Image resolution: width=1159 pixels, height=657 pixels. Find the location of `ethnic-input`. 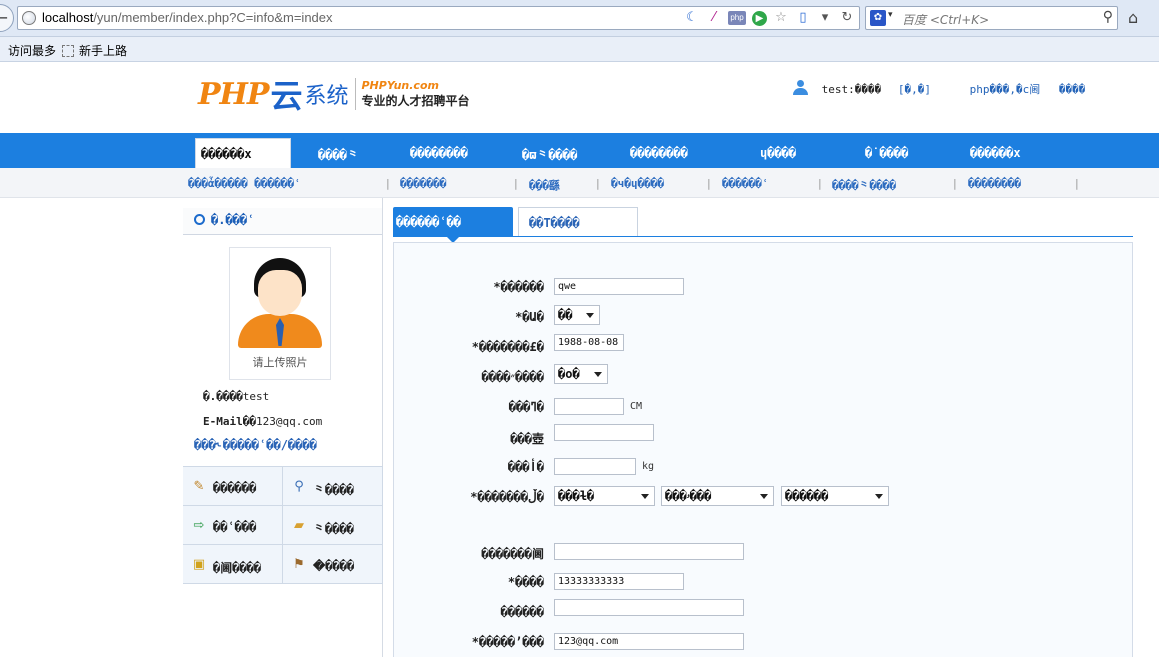

ethnic-input is located at coordinates (604, 432).